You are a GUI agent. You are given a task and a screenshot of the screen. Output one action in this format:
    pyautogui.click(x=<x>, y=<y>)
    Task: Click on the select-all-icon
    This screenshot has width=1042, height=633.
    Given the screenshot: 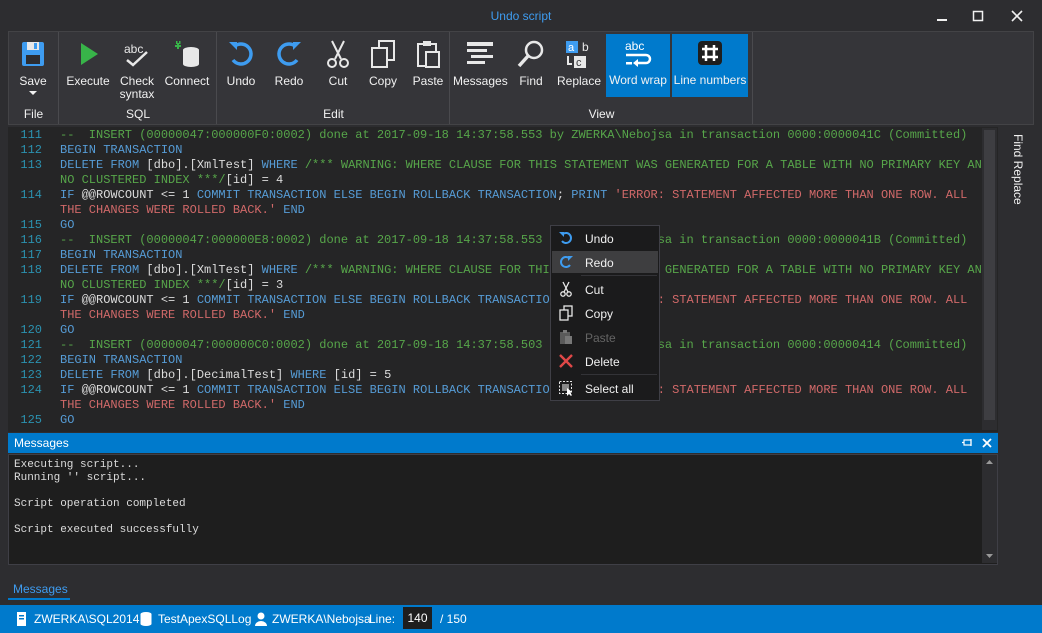 What is the action you would take?
    pyautogui.click(x=565, y=388)
    